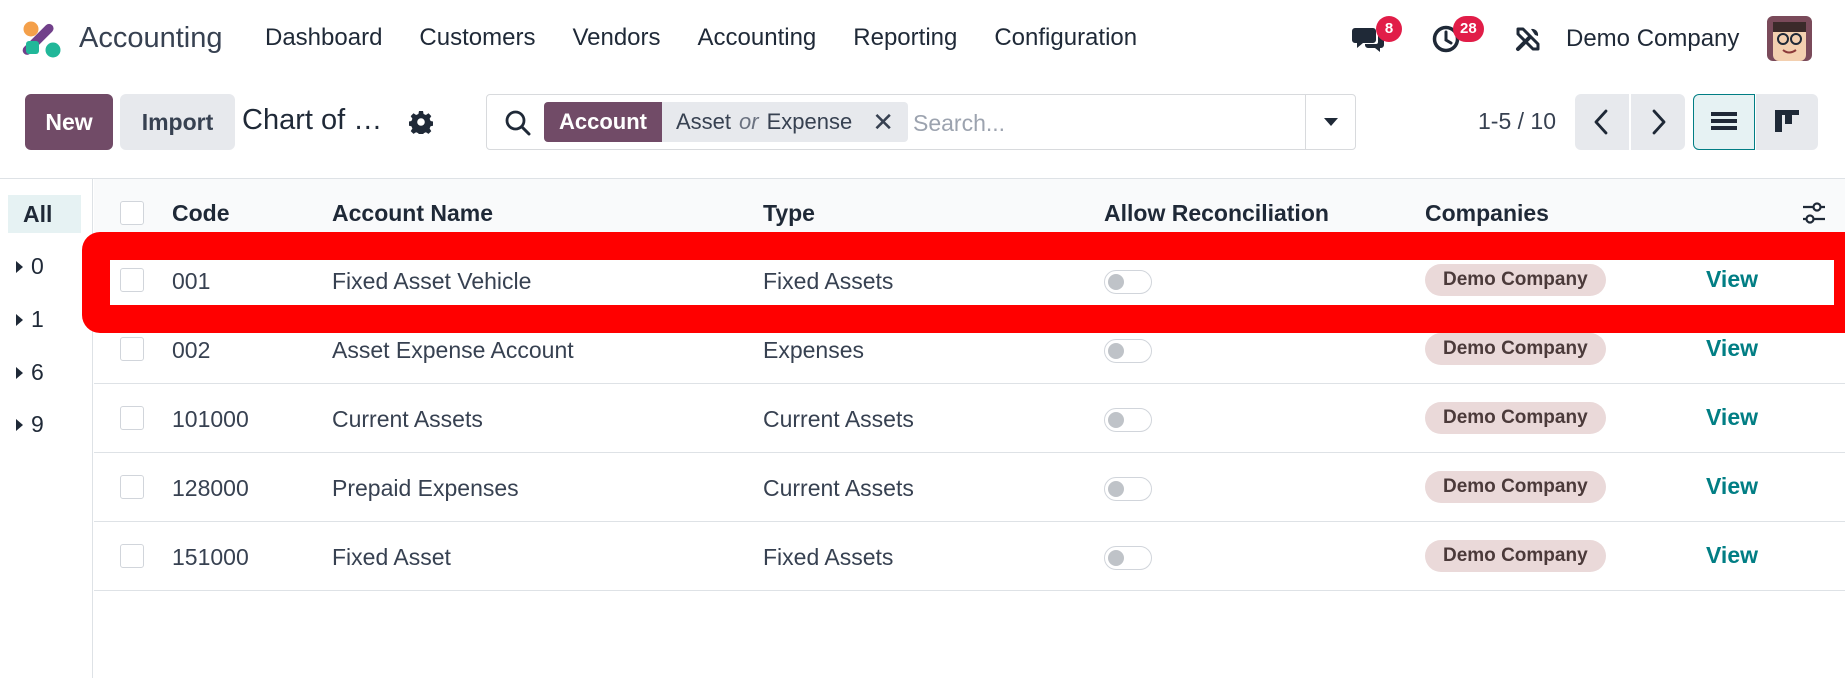 The height and width of the screenshot is (678, 1845). What do you see at coordinates (201, 213) in the screenshot?
I see `column-code: Code` at bounding box center [201, 213].